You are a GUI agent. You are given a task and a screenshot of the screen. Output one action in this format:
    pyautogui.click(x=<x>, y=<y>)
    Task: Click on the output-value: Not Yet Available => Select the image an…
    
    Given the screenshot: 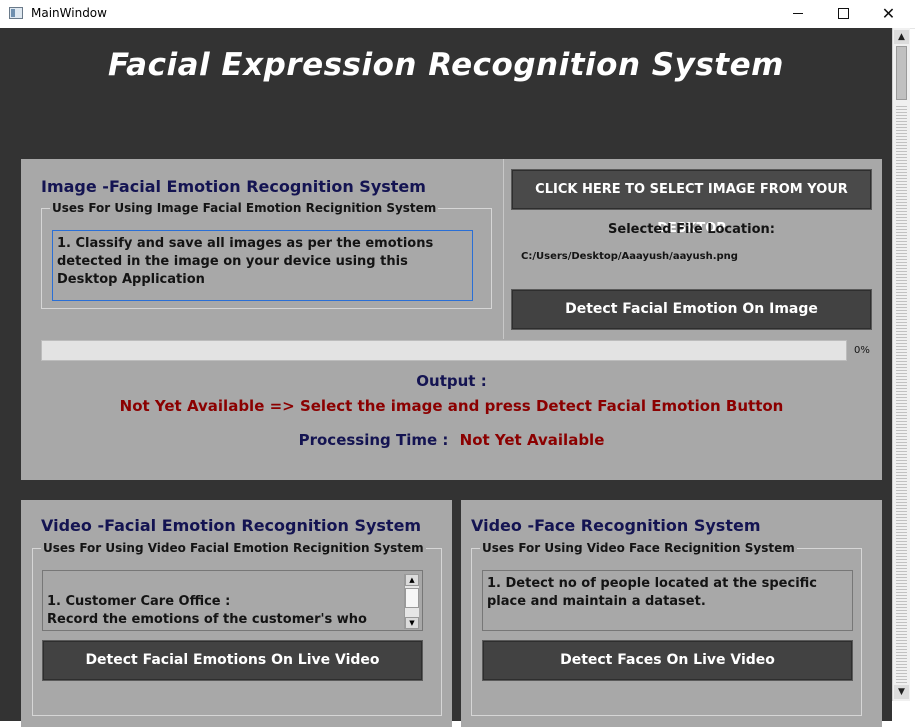 What is the action you would take?
    pyautogui.click(x=451, y=406)
    